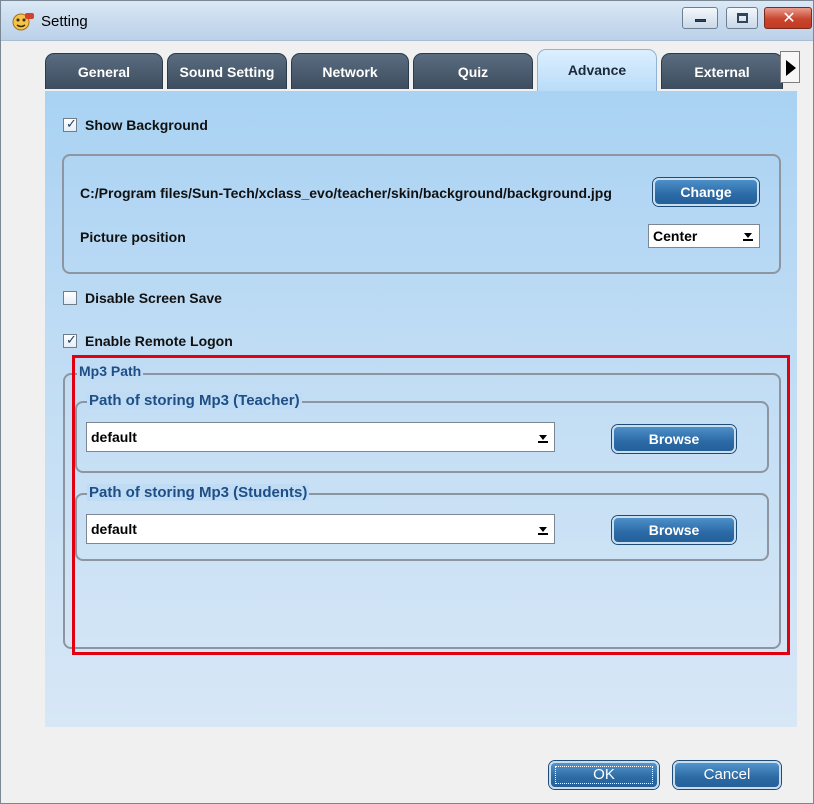 The height and width of the screenshot is (804, 814). What do you see at coordinates (473, 71) in the screenshot?
I see `tab-quiz: Quiz` at bounding box center [473, 71].